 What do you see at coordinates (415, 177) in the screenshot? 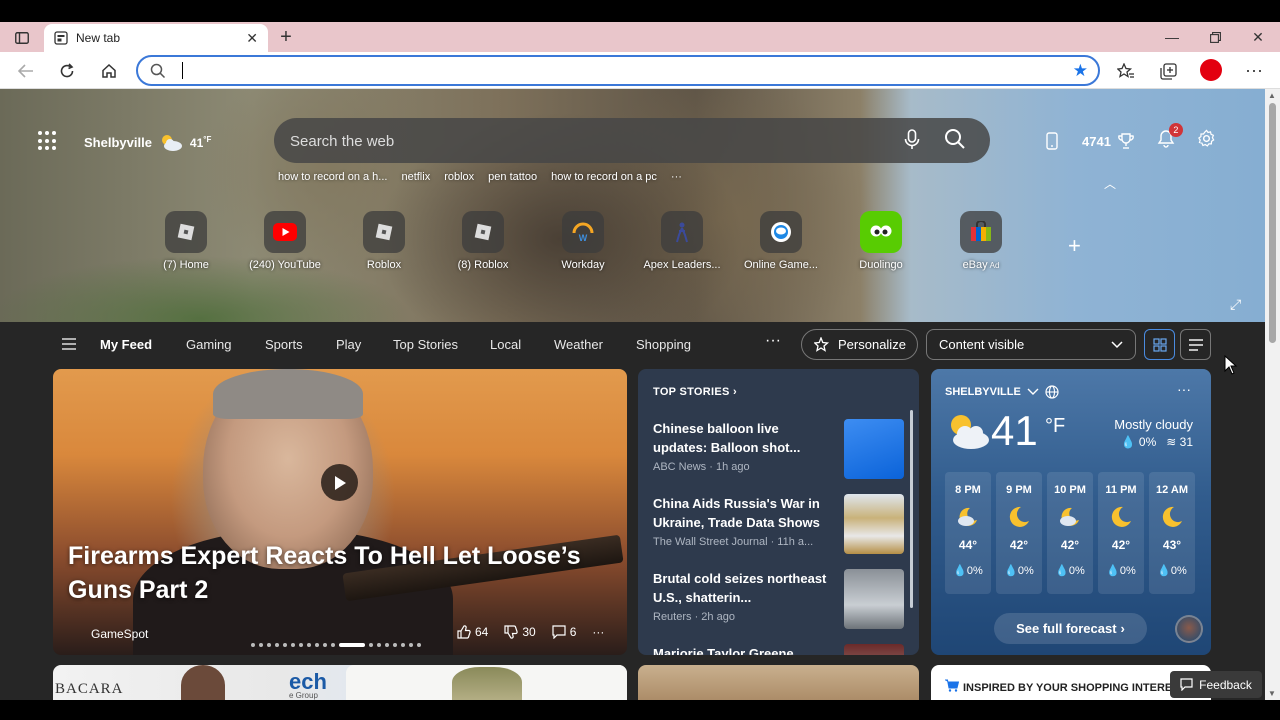
I see `trending-item: netflix` at bounding box center [415, 177].